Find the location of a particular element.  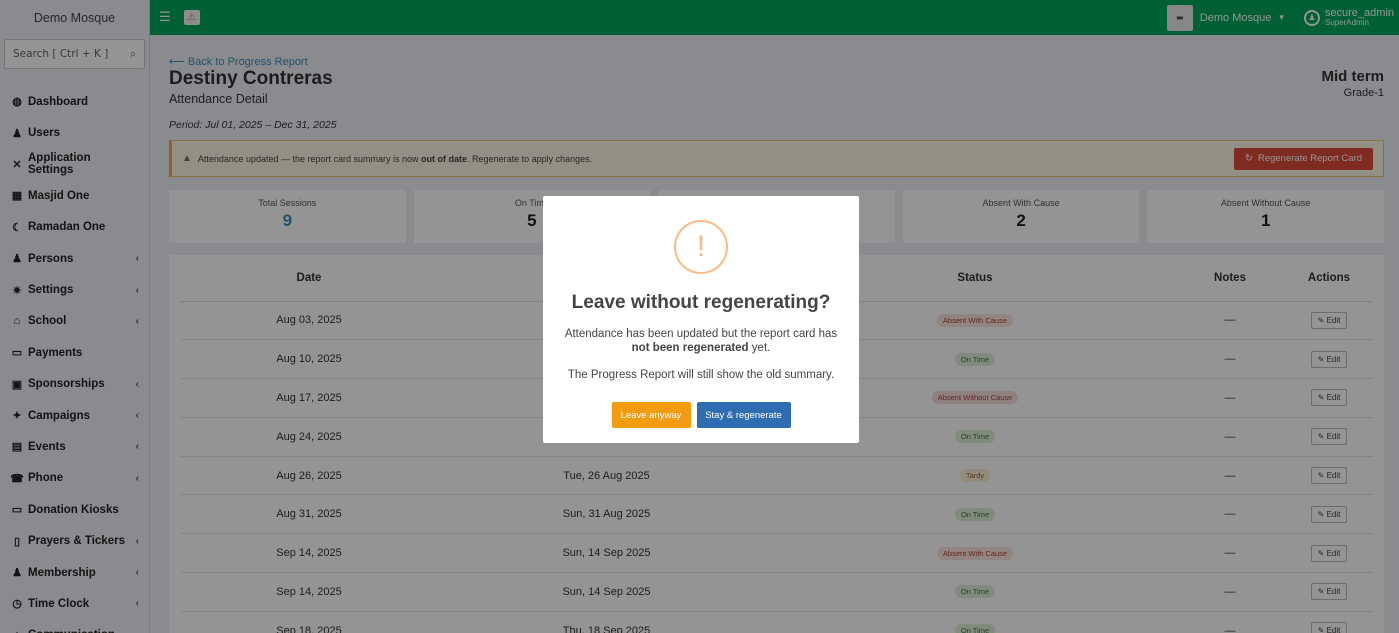

modal-title: Leave without regenerating? is located at coordinates (701, 302).